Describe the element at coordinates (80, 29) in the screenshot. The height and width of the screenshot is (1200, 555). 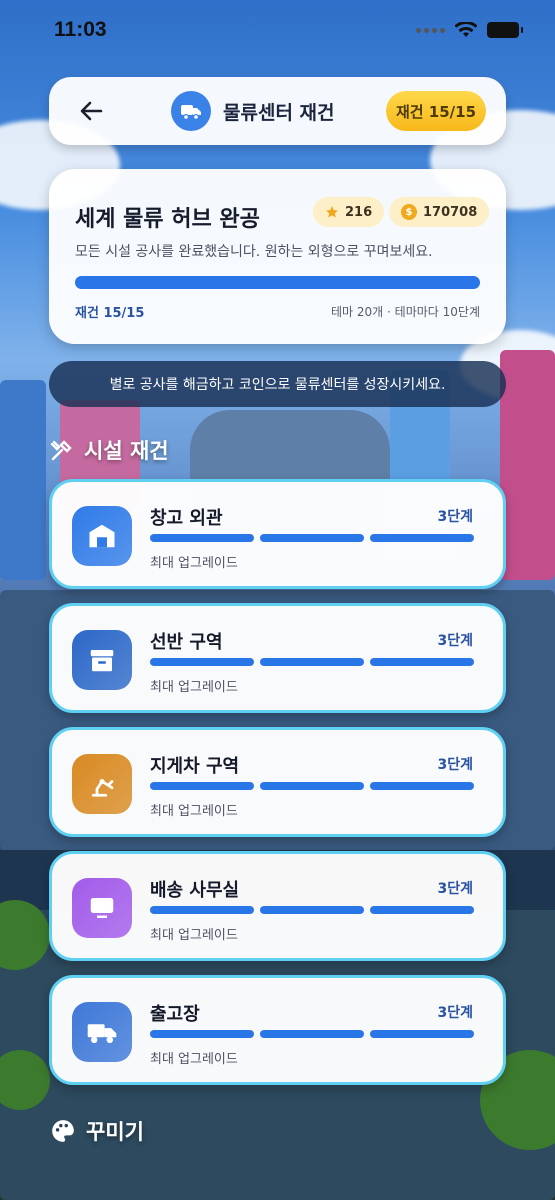
I see `status-time: 11:03` at that location.